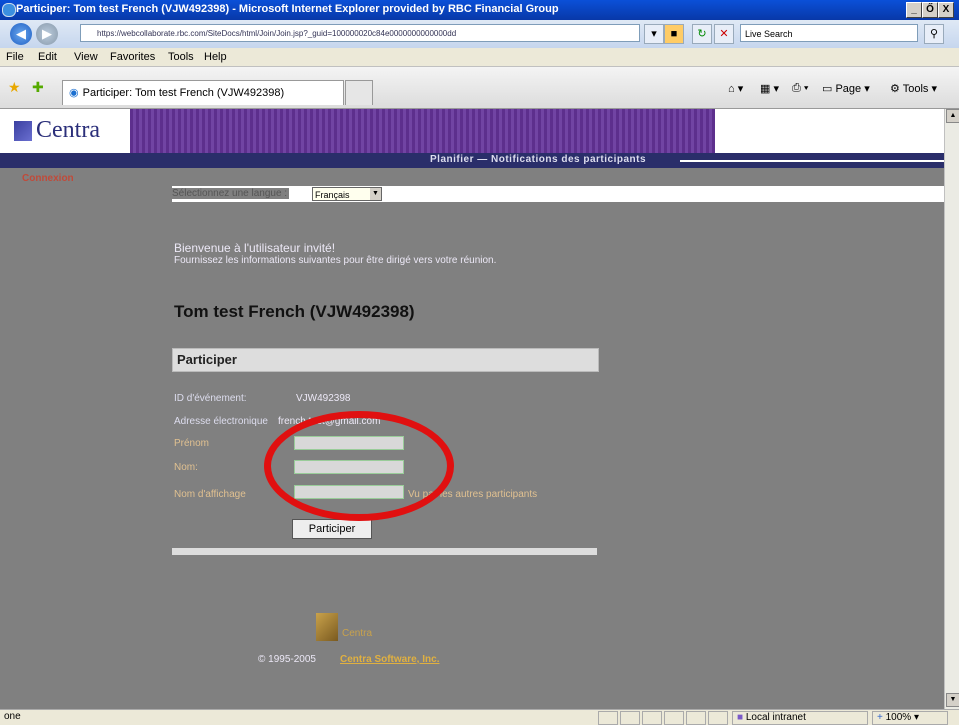 This screenshot has width=959, height=725. Describe the element at coordinates (210, 494) in the screenshot. I see `display-name-label: Nom d'affichage` at that location.